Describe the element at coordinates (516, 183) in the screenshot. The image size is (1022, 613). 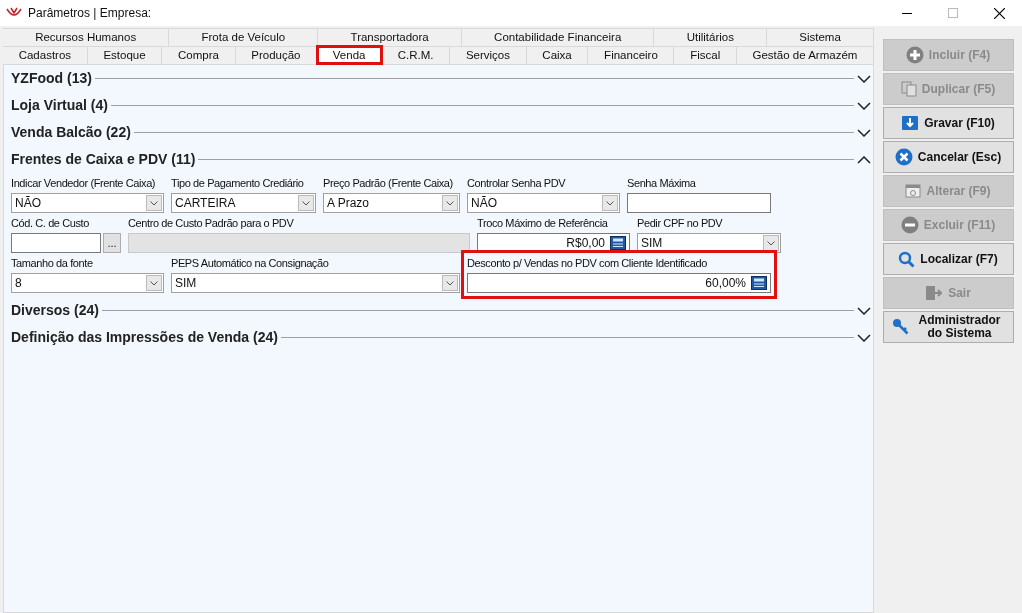
I see `field-label: Controlar Senha PDV` at that location.